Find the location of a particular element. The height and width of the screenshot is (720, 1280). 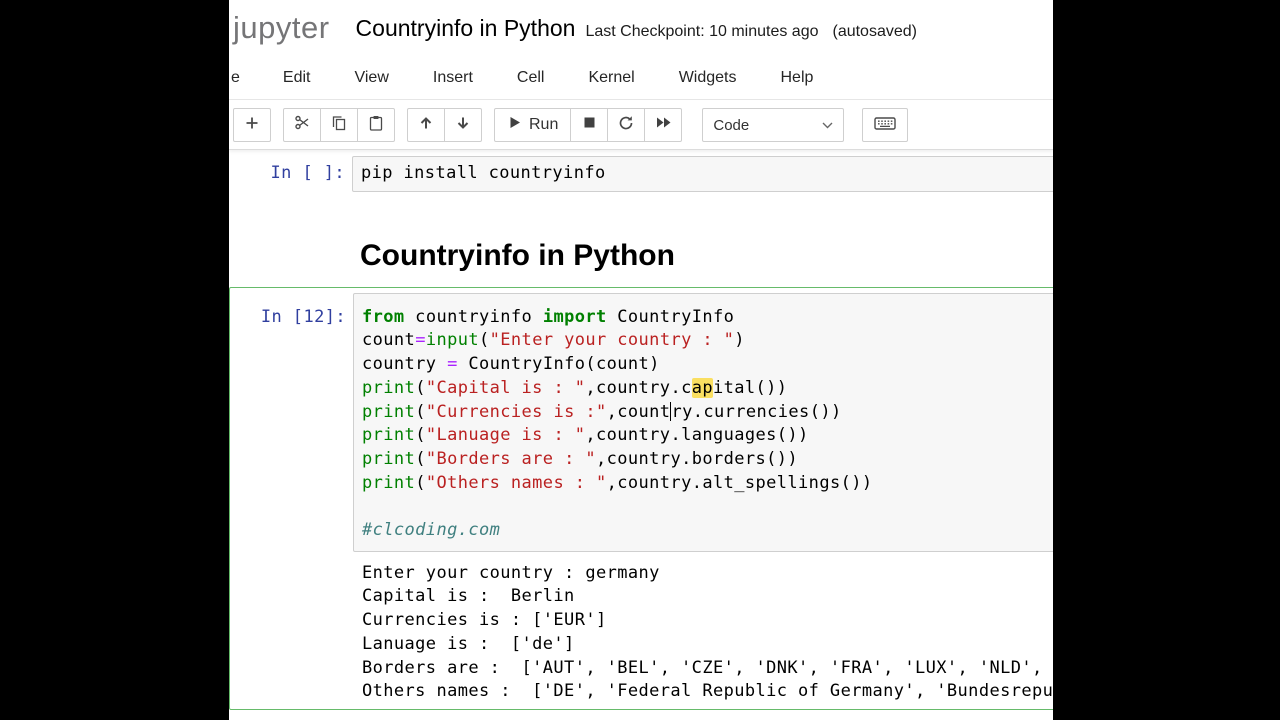

restart-run-all-button is located at coordinates (663, 125).